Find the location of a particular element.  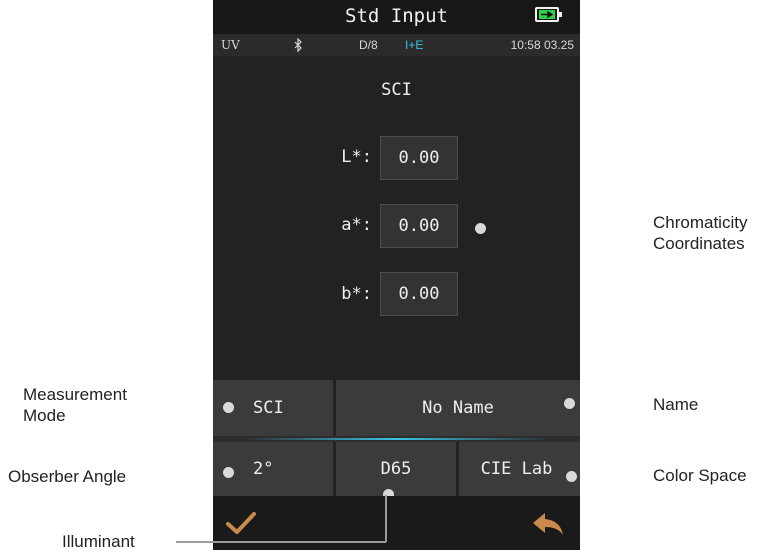

mode-heading: SCI is located at coordinates (396, 90).